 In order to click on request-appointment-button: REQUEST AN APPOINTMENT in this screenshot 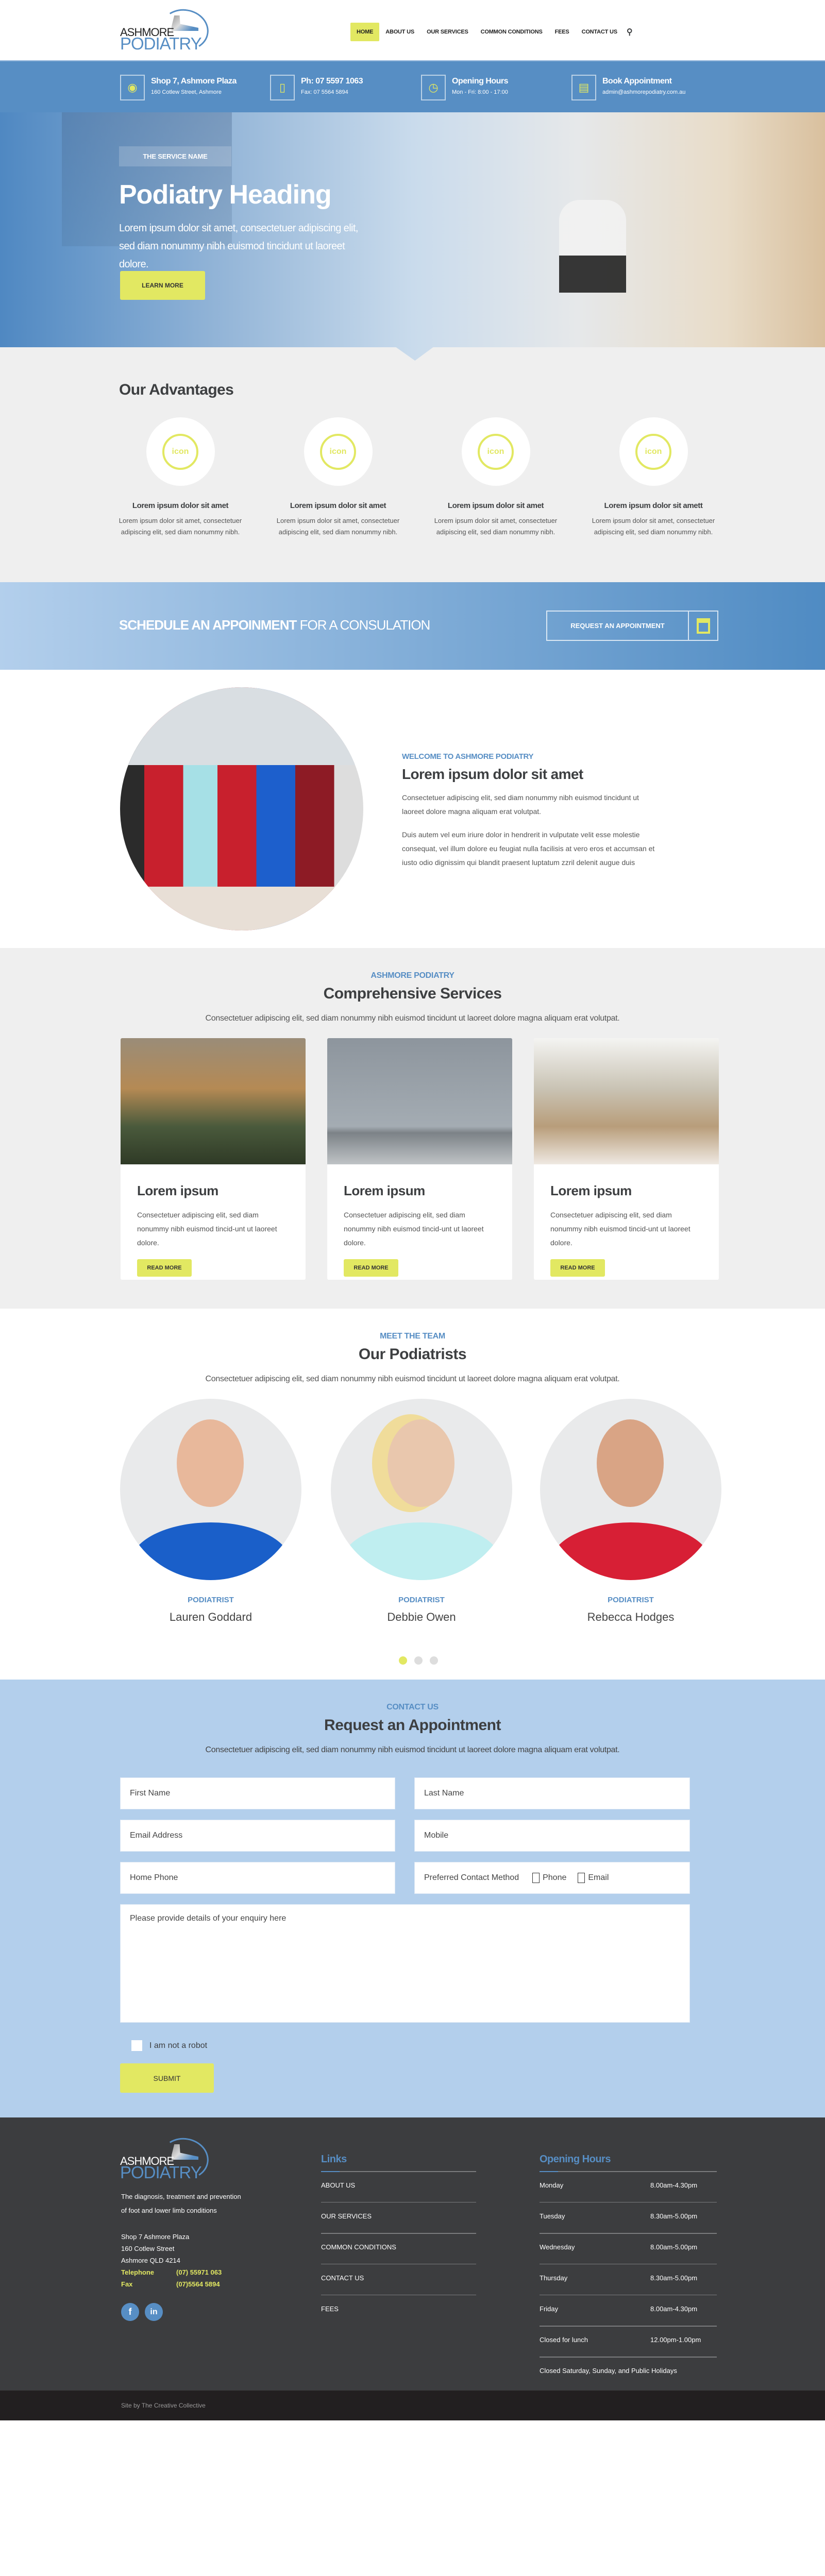, I will do `click(632, 626)`.